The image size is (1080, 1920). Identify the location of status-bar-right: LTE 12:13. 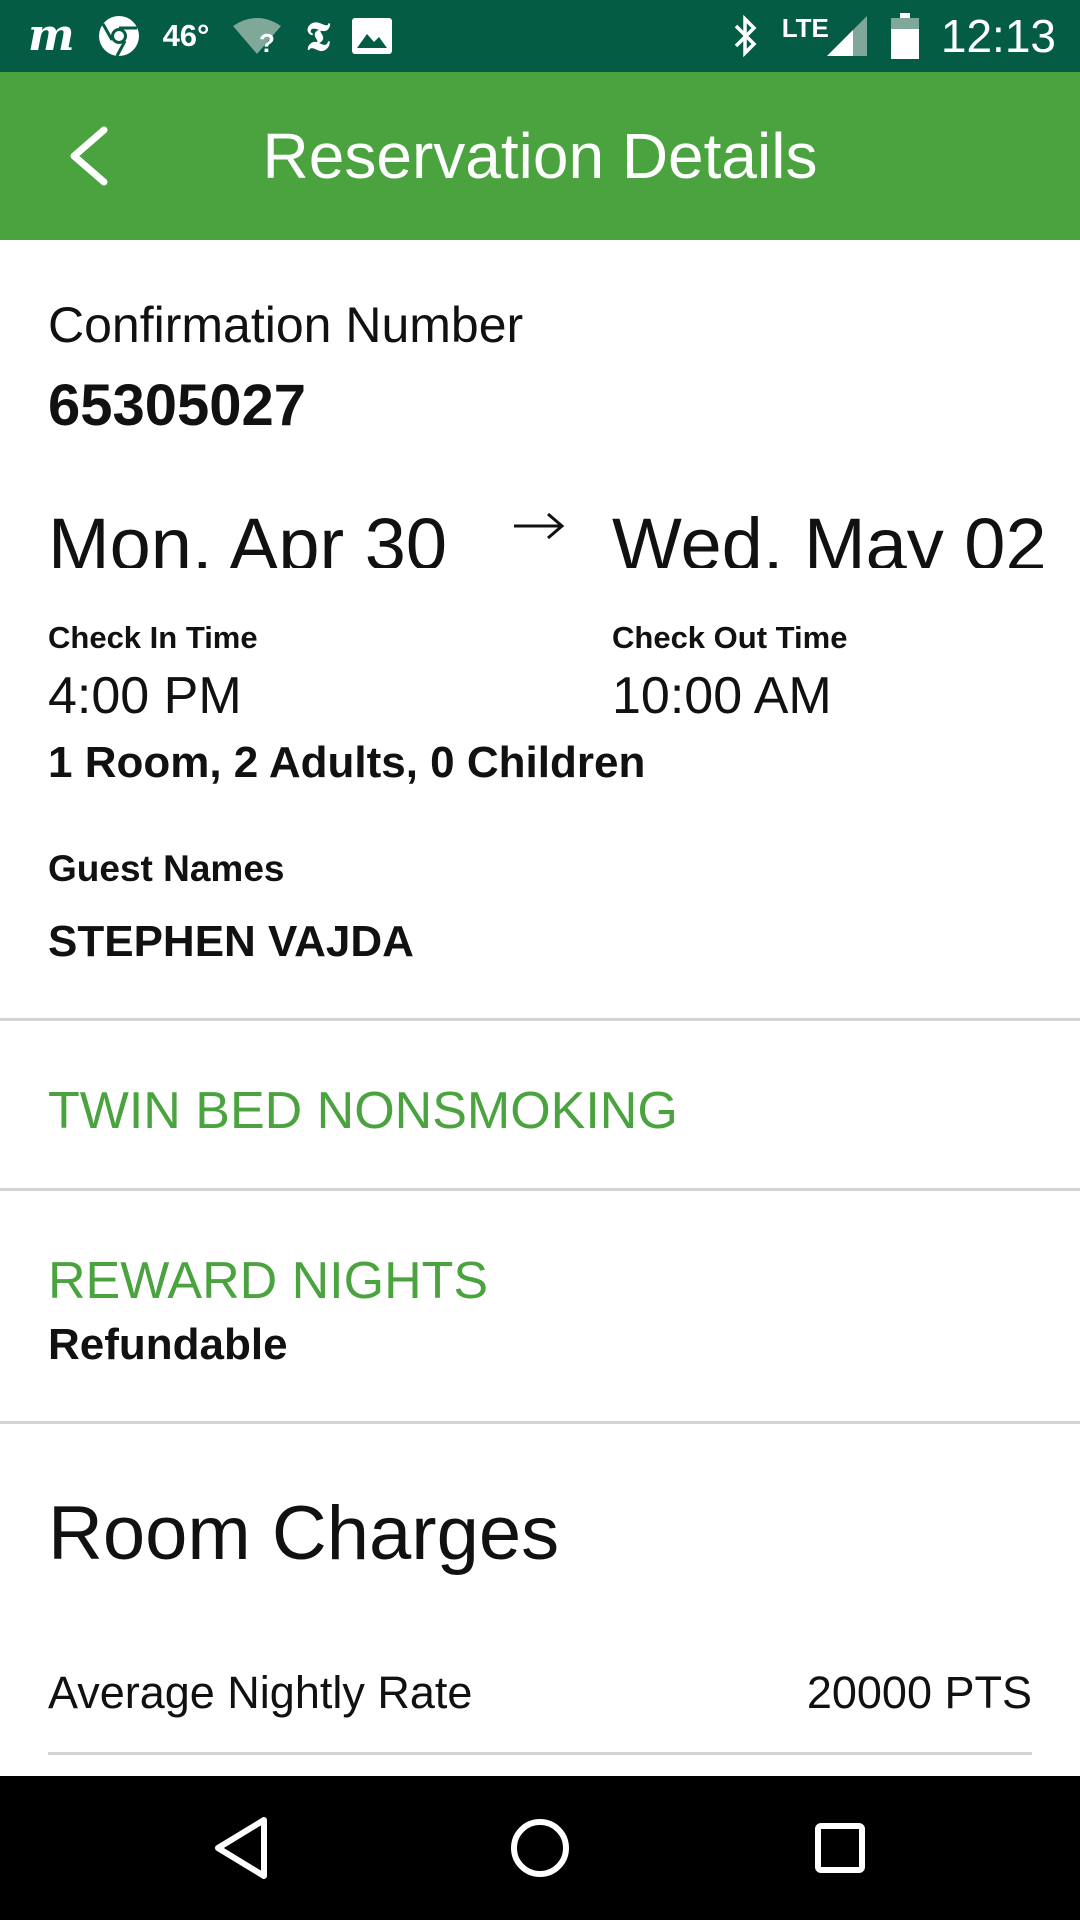
(894, 36).